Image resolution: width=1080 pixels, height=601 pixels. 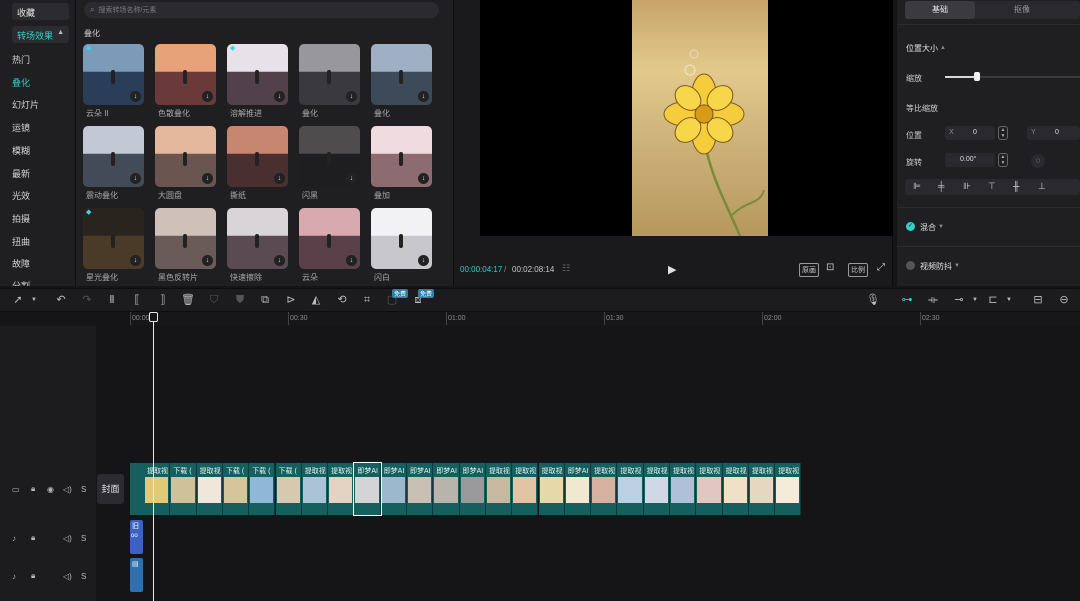 I want to click on nav-item-shoot: 拍摄, so click(x=21, y=218).